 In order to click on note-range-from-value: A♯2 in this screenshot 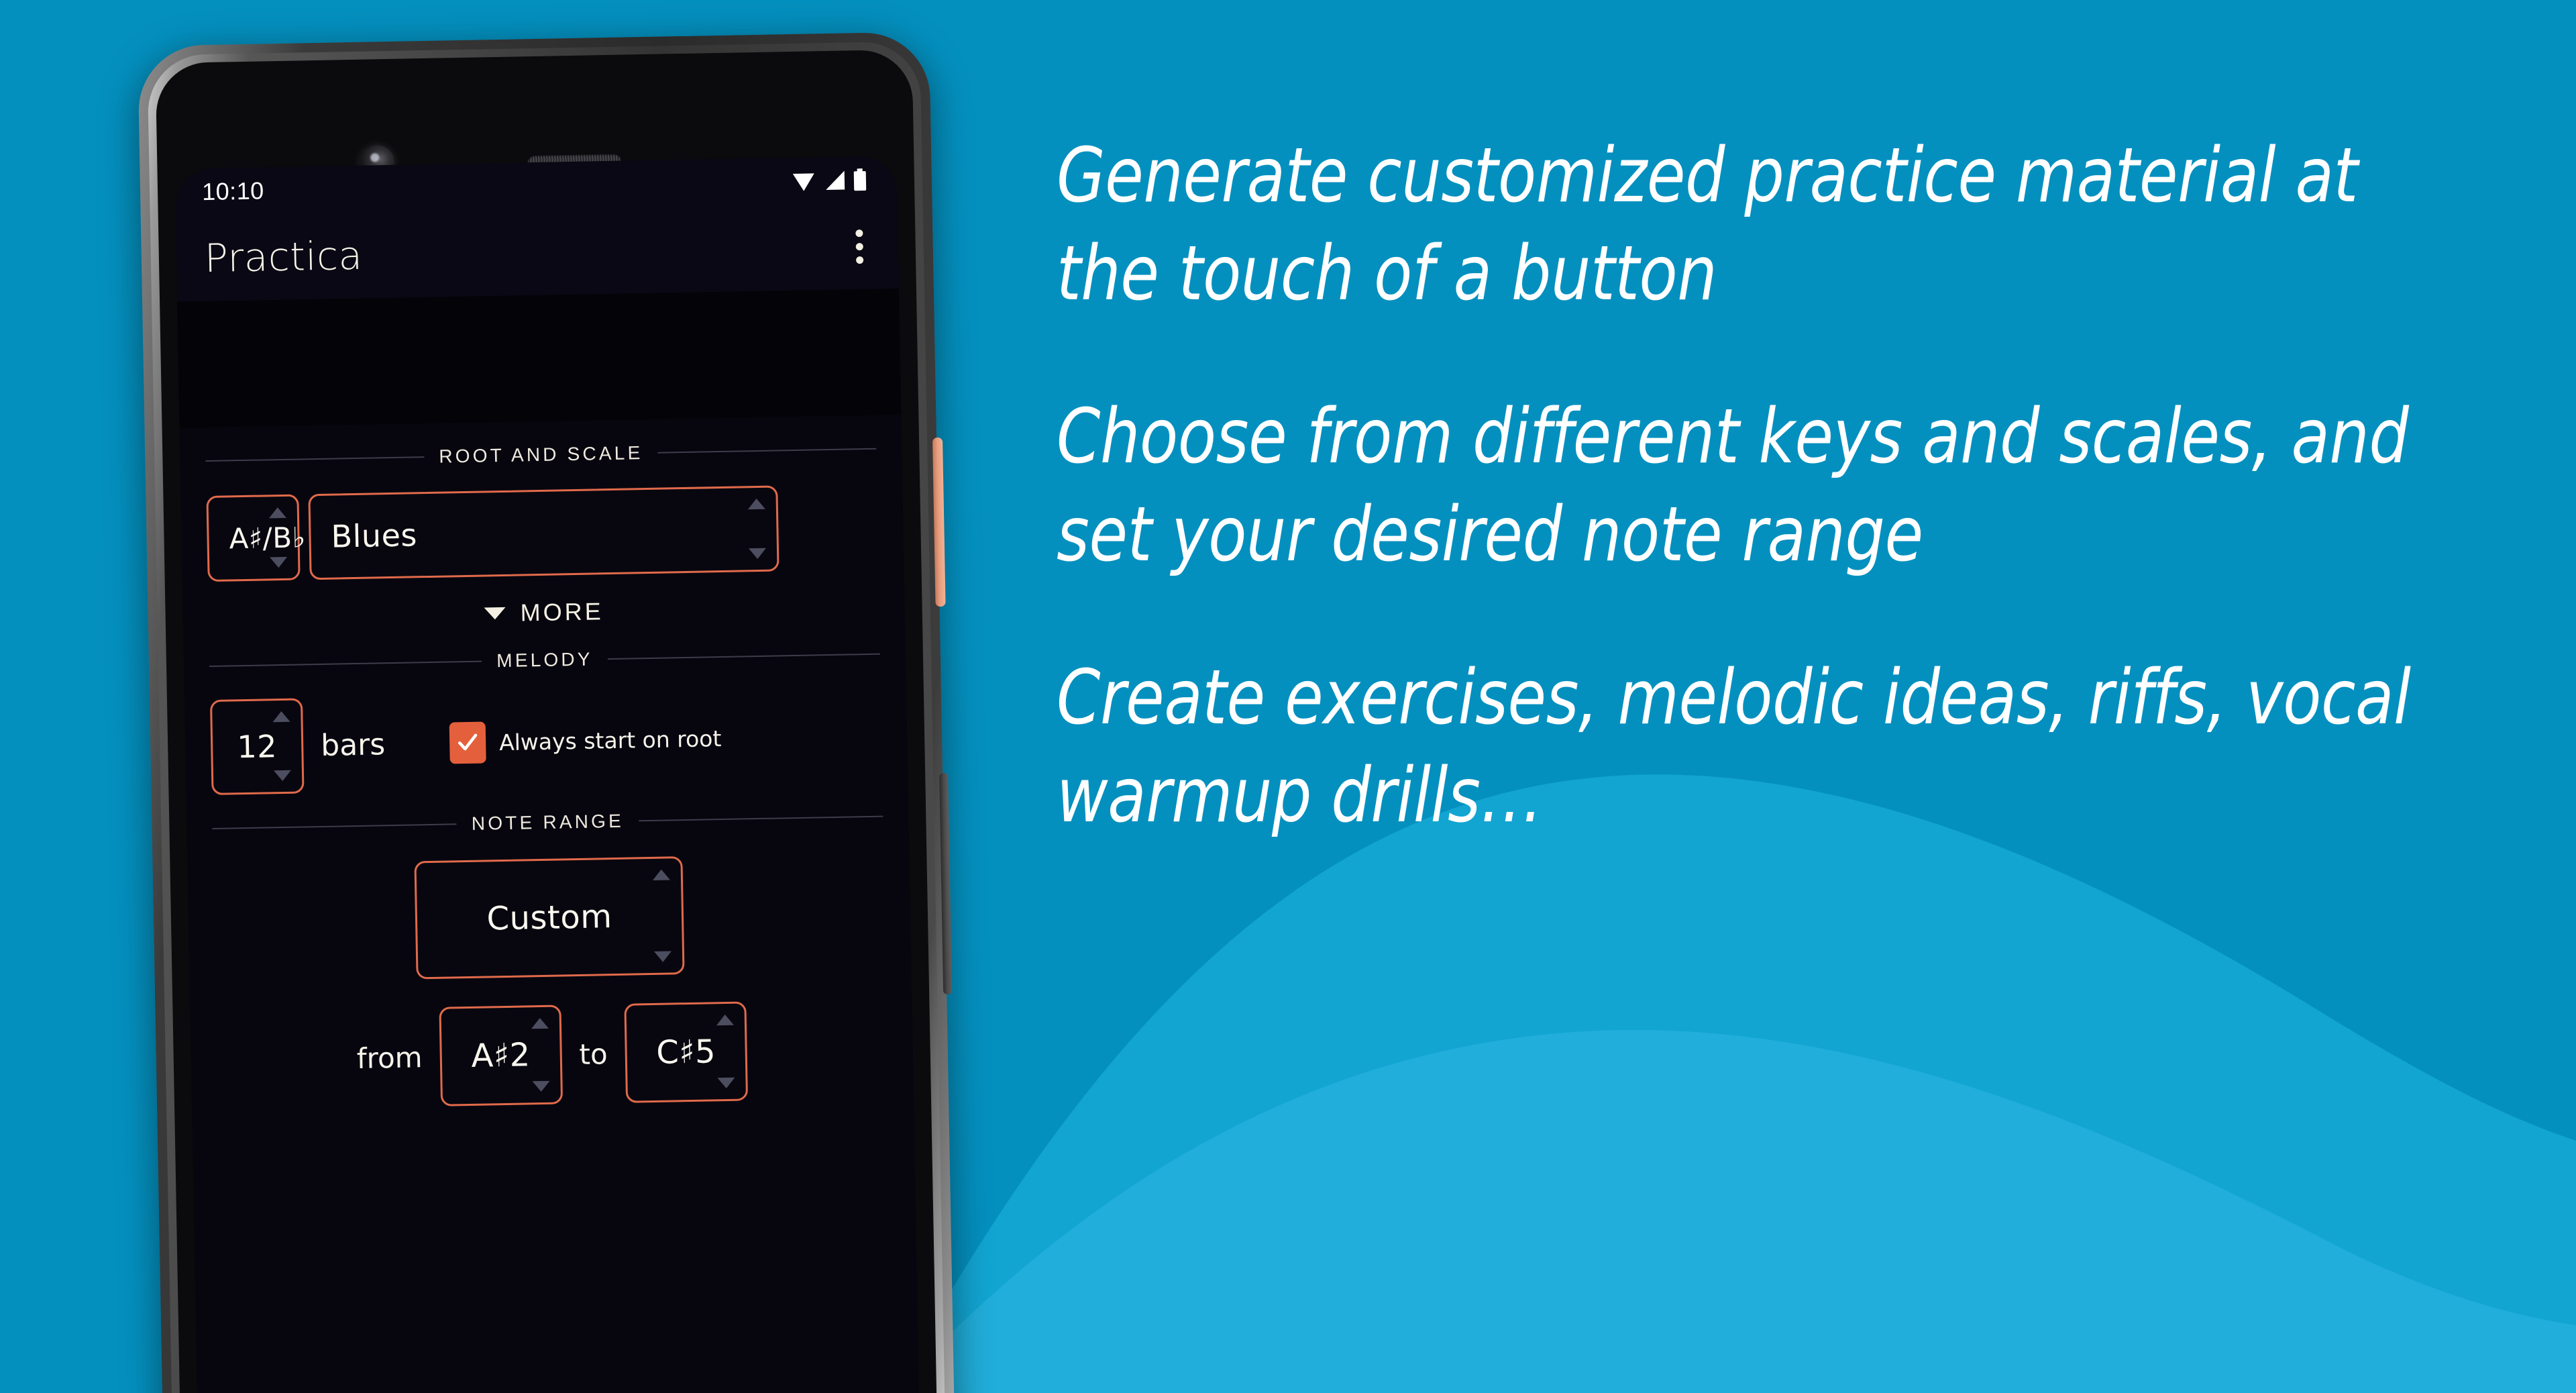, I will do `click(500, 1055)`.